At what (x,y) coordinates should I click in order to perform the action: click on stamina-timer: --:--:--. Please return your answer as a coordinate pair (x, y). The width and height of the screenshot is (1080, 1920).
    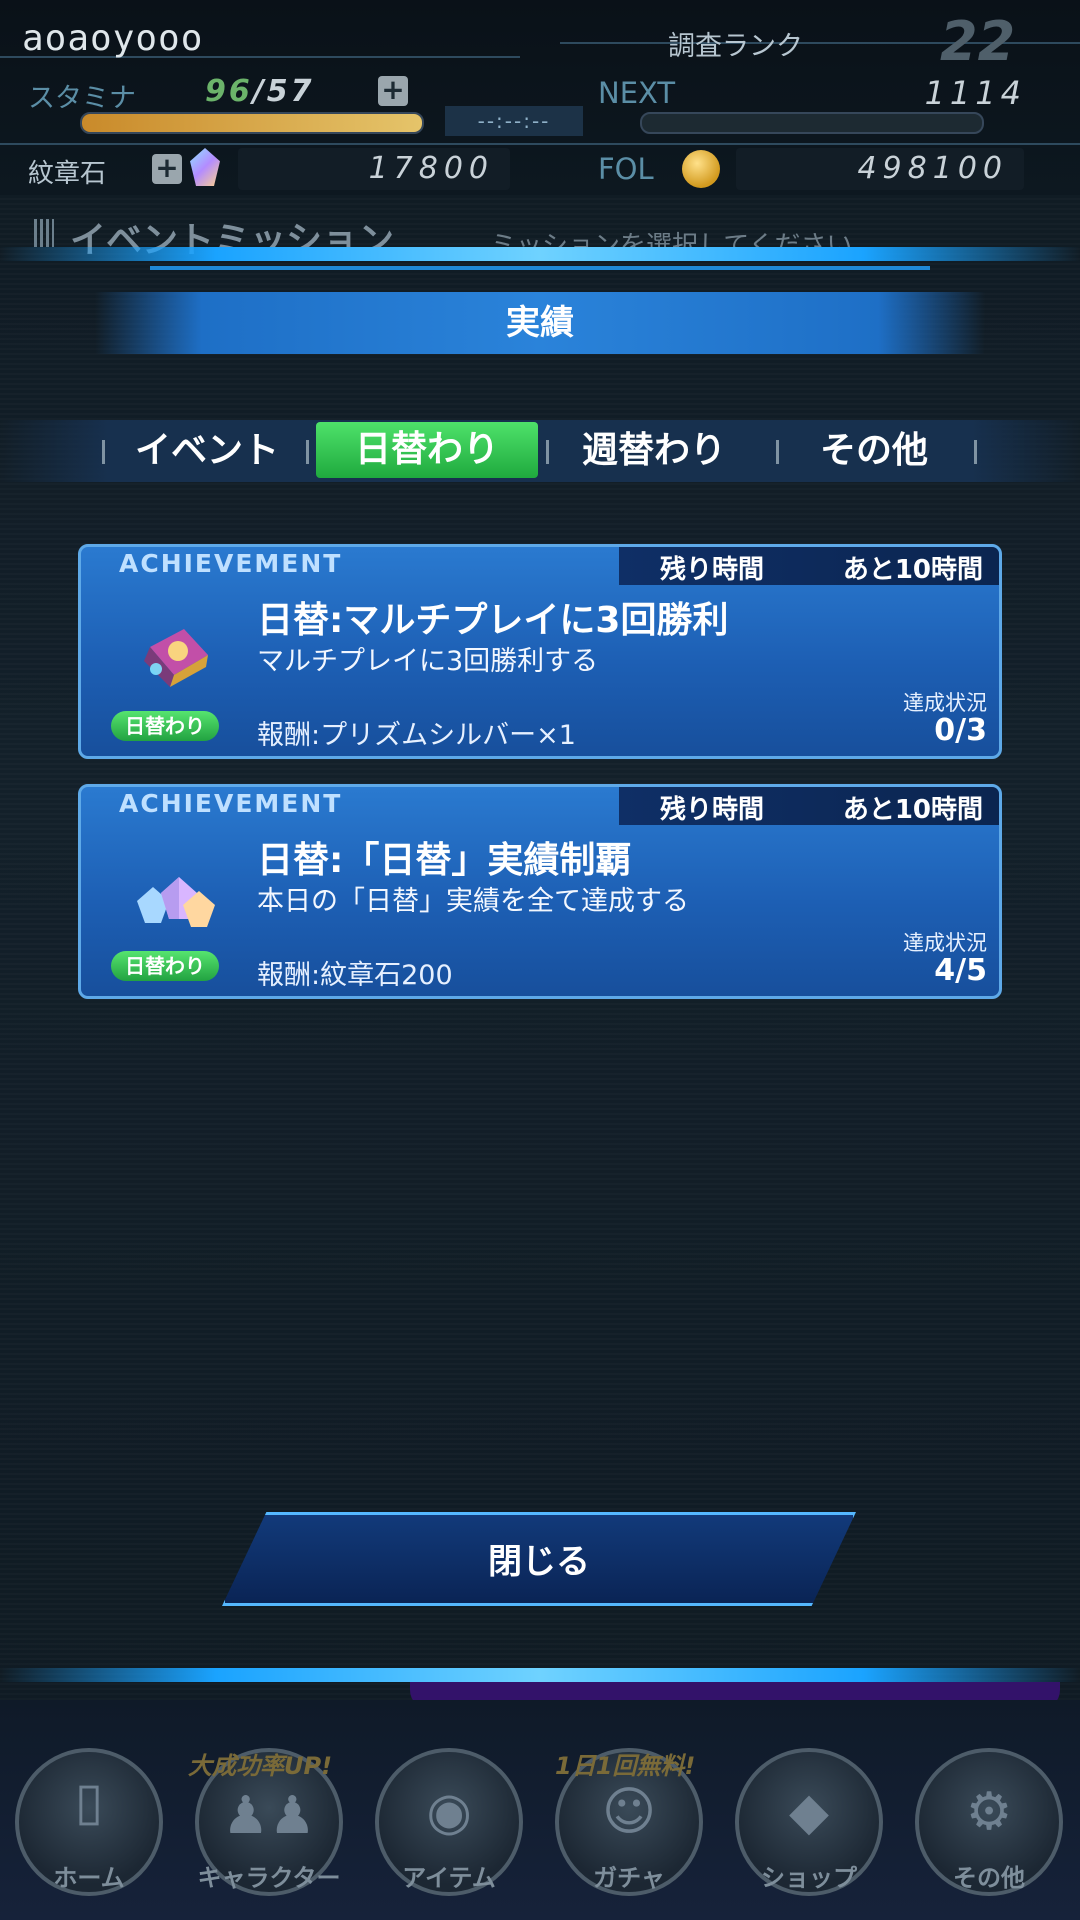
    Looking at the image, I should click on (514, 121).